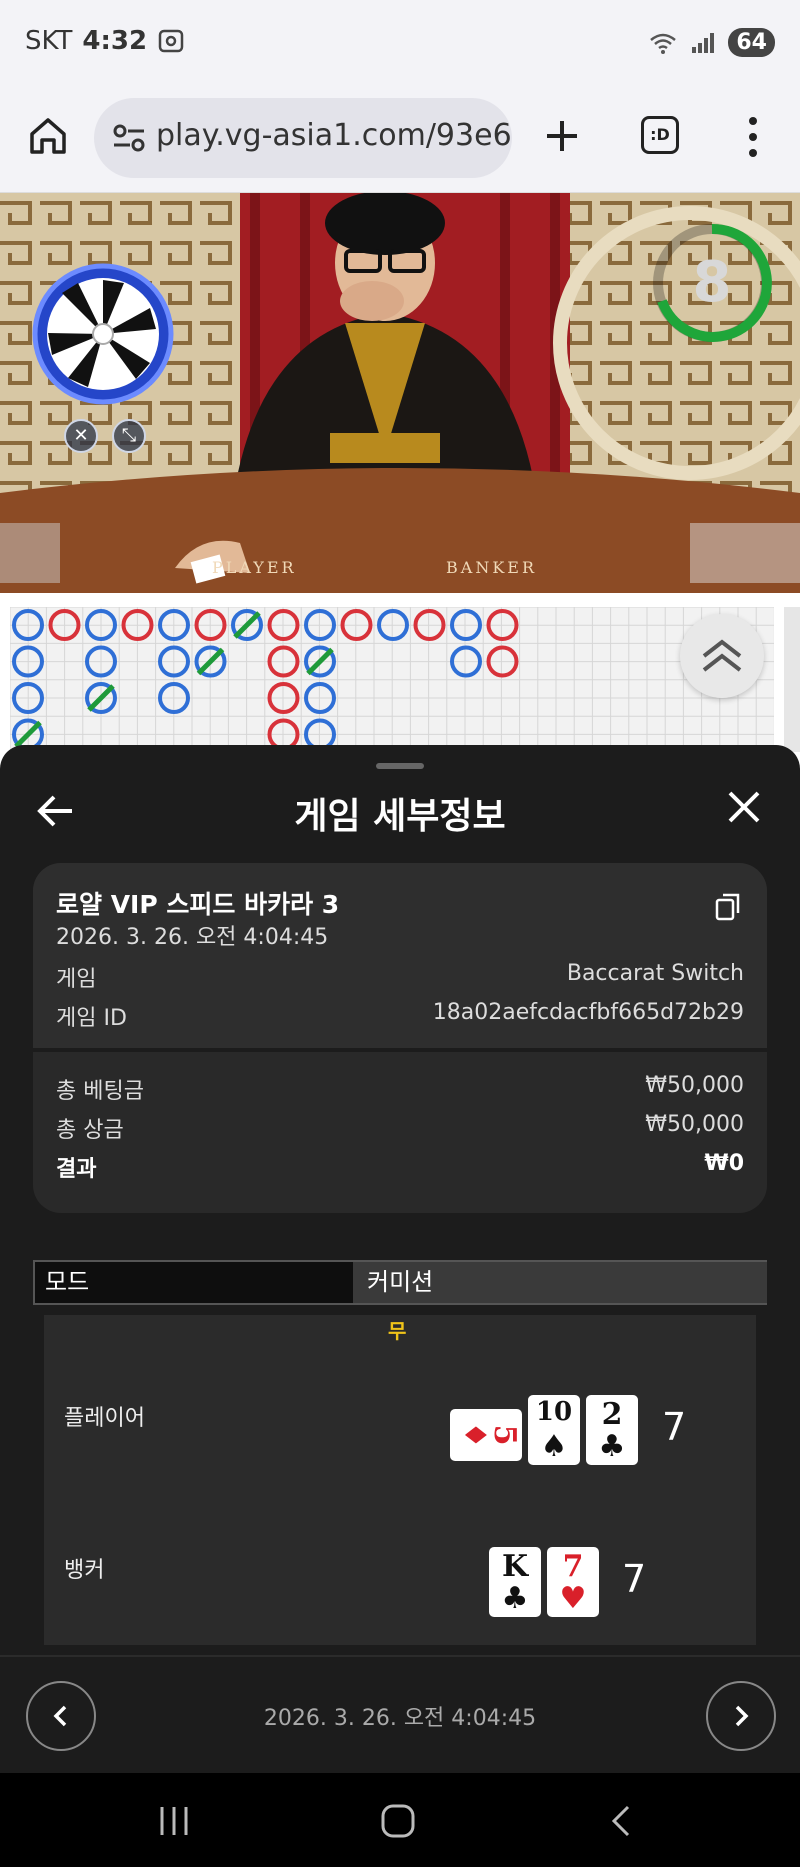 Image resolution: width=800 pixels, height=1867 pixels. Describe the element at coordinates (694, 1085) in the screenshot. I see `total-bet-value: ₩50,000` at that location.